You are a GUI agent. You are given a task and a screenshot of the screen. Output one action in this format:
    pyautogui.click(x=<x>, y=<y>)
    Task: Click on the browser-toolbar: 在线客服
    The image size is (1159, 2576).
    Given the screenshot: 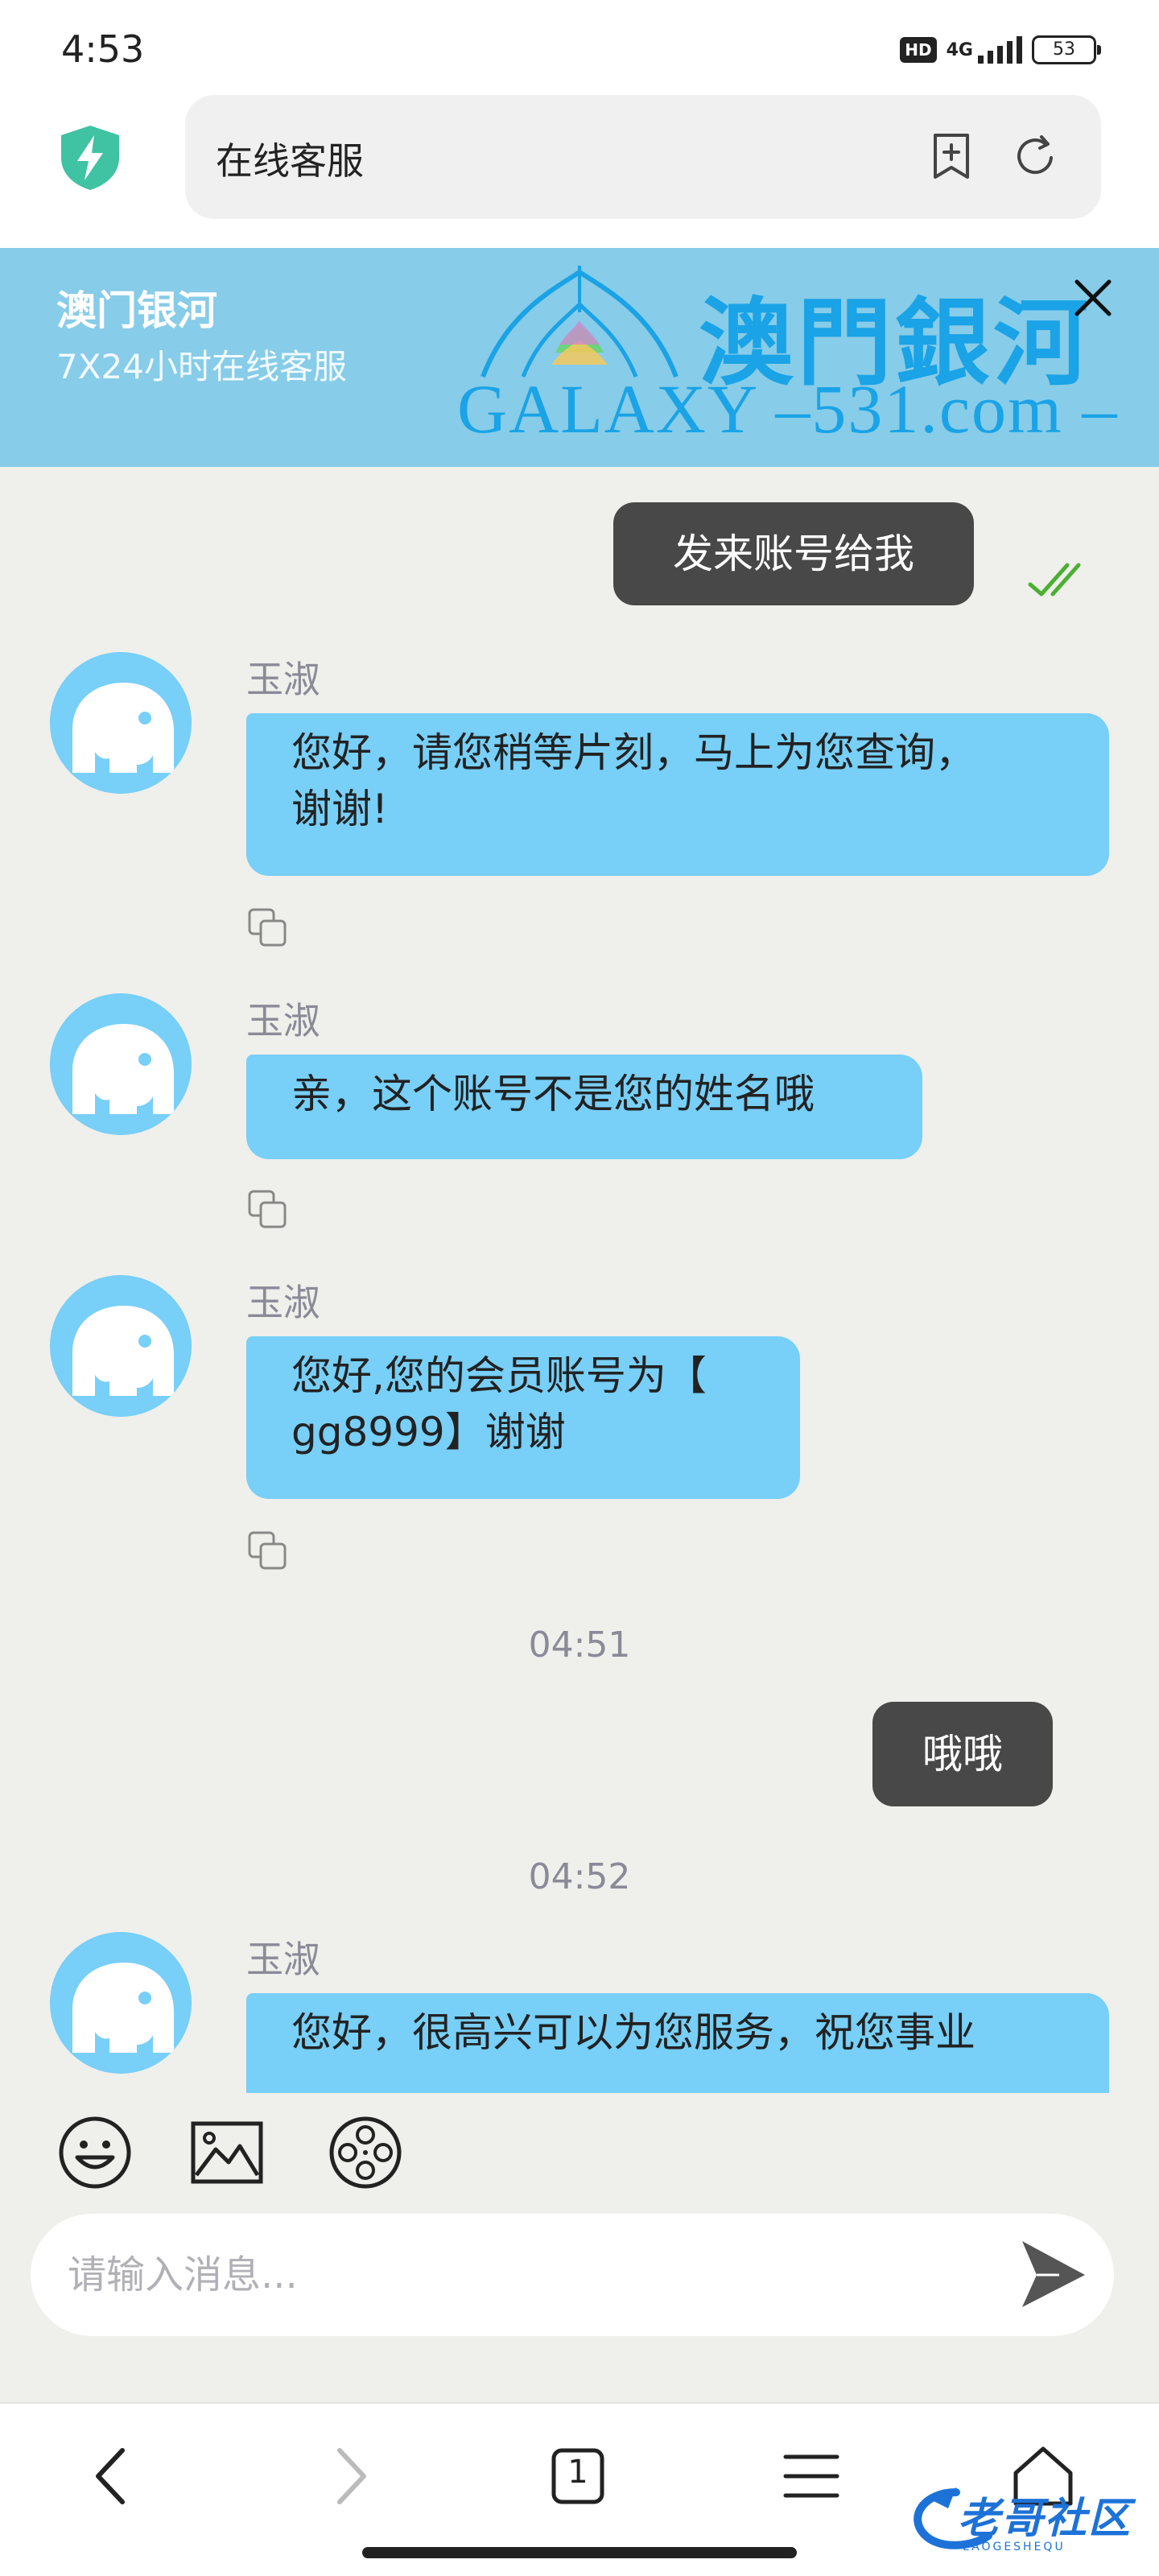 What is the action you would take?
    pyautogui.click(x=579, y=171)
    